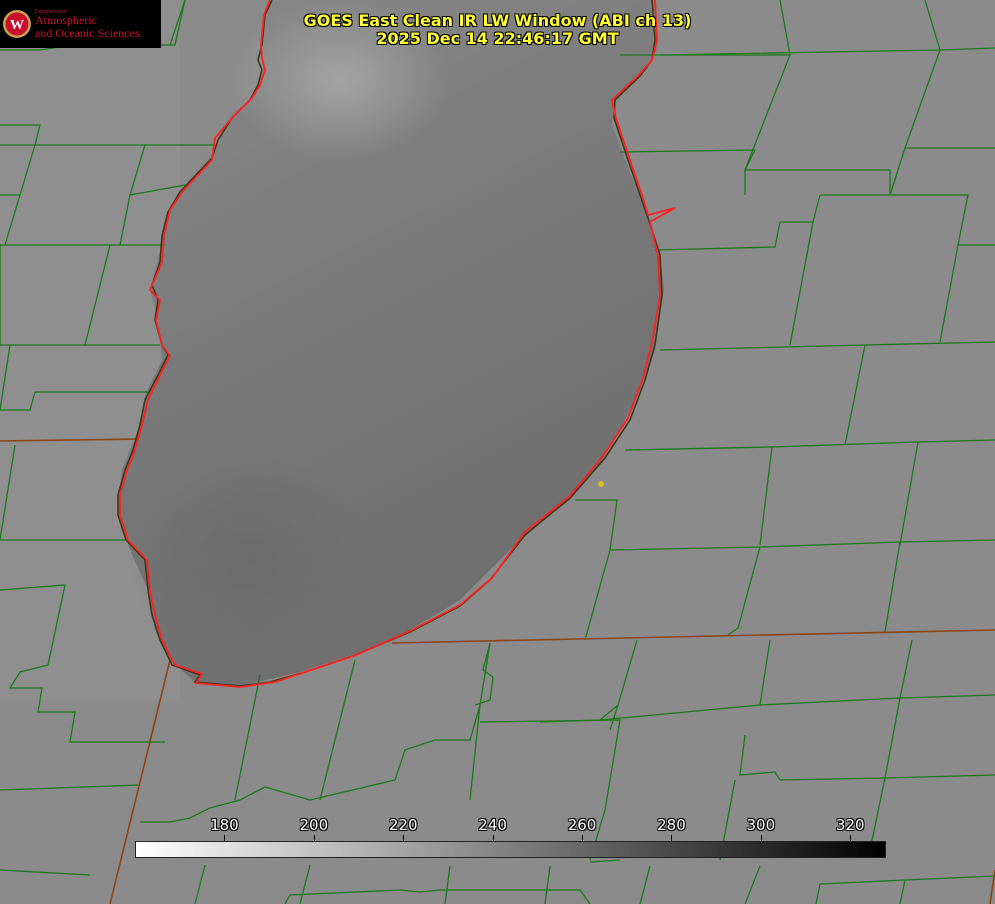 The image size is (995, 904). What do you see at coordinates (314, 825) in the screenshot?
I see `colorbar-tick-label: 200` at bounding box center [314, 825].